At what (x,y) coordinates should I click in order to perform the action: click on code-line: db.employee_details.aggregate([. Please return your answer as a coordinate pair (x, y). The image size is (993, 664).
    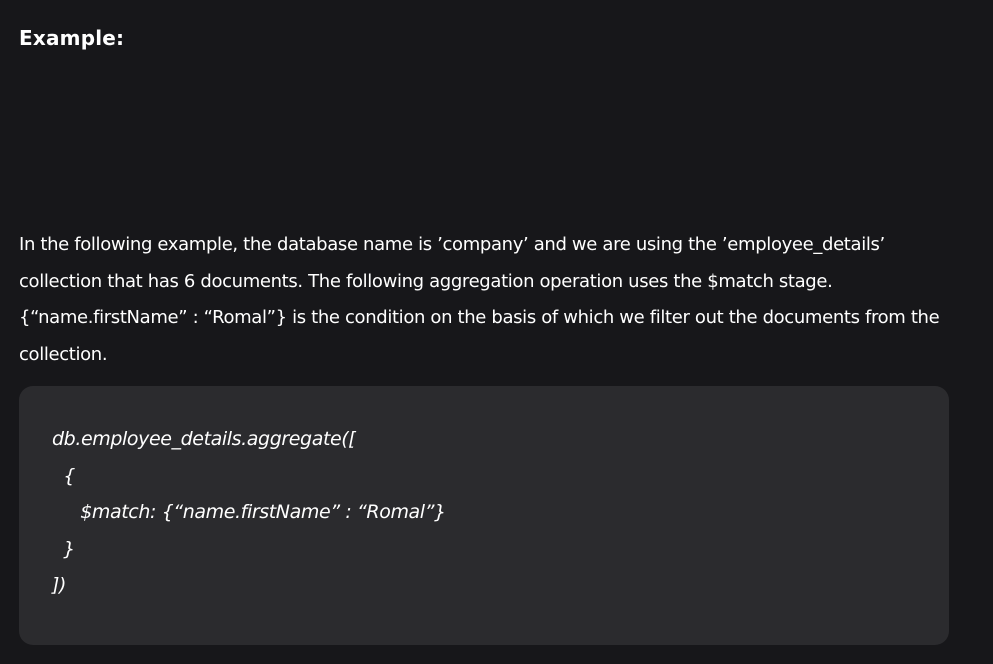
    Looking at the image, I should click on (204, 439).